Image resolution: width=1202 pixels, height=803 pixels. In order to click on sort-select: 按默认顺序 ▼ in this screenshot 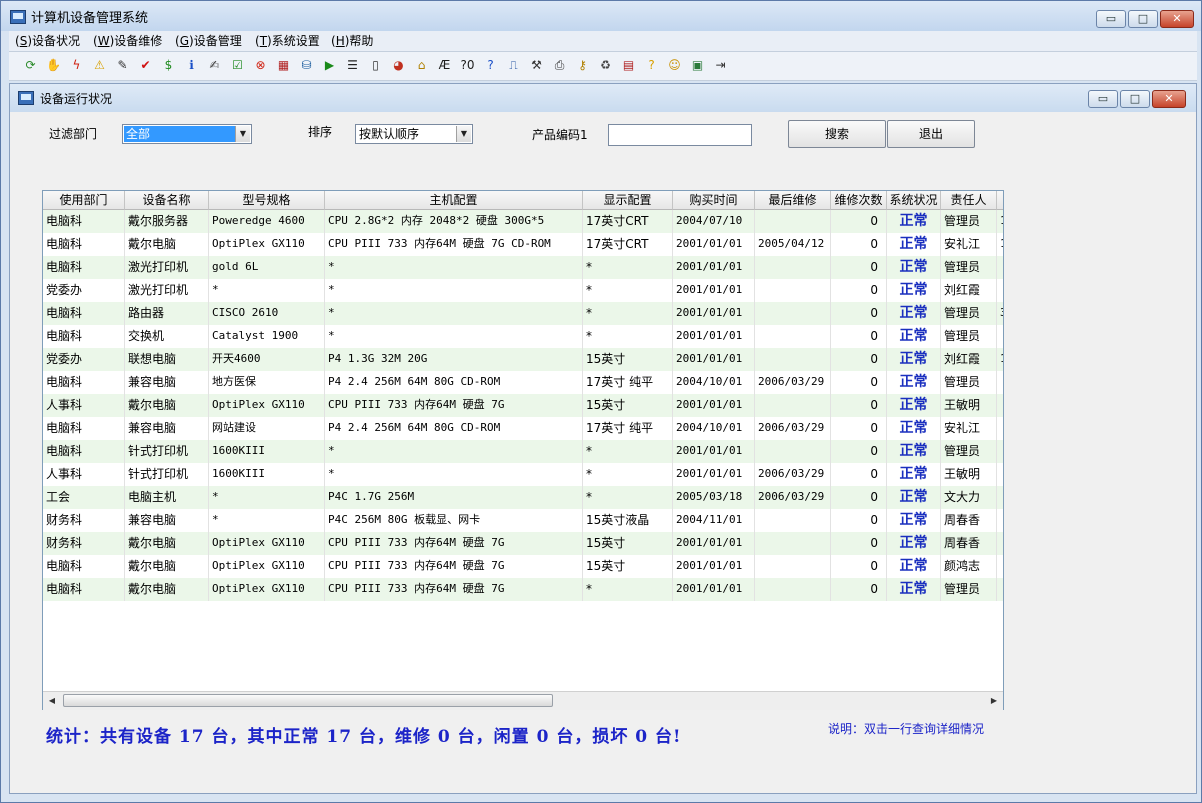, I will do `click(414, 134)`.